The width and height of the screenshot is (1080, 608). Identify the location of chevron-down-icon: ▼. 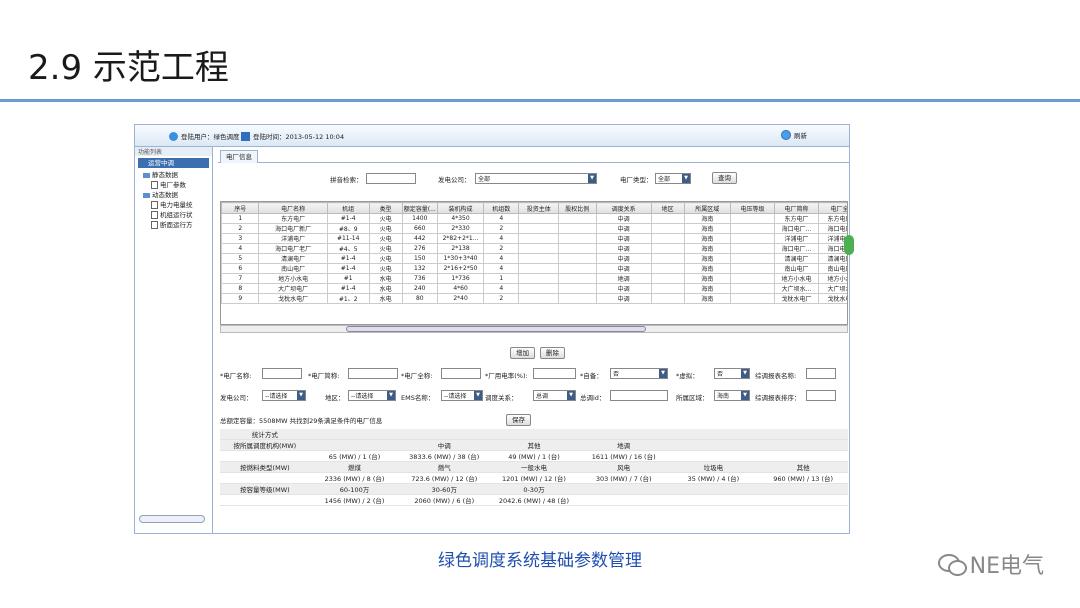
(592, 178).